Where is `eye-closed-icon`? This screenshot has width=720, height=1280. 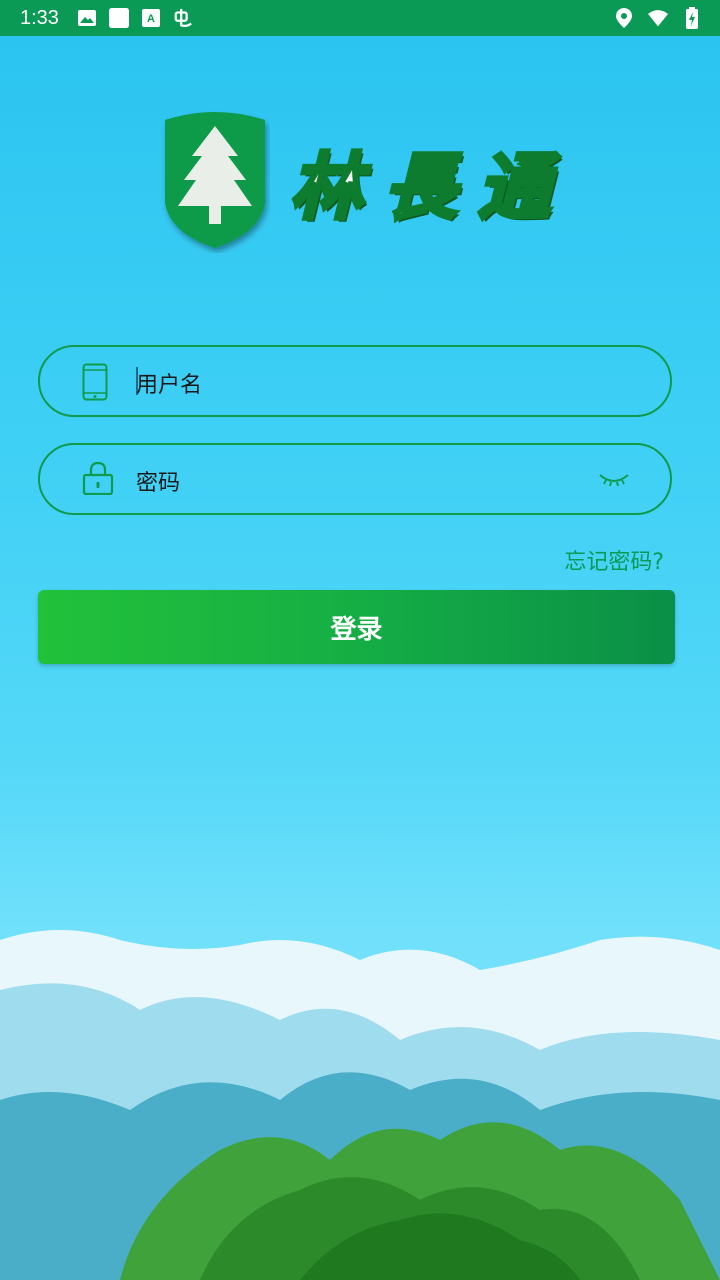 eye-closed-icon is located at coordinates (614, 479).